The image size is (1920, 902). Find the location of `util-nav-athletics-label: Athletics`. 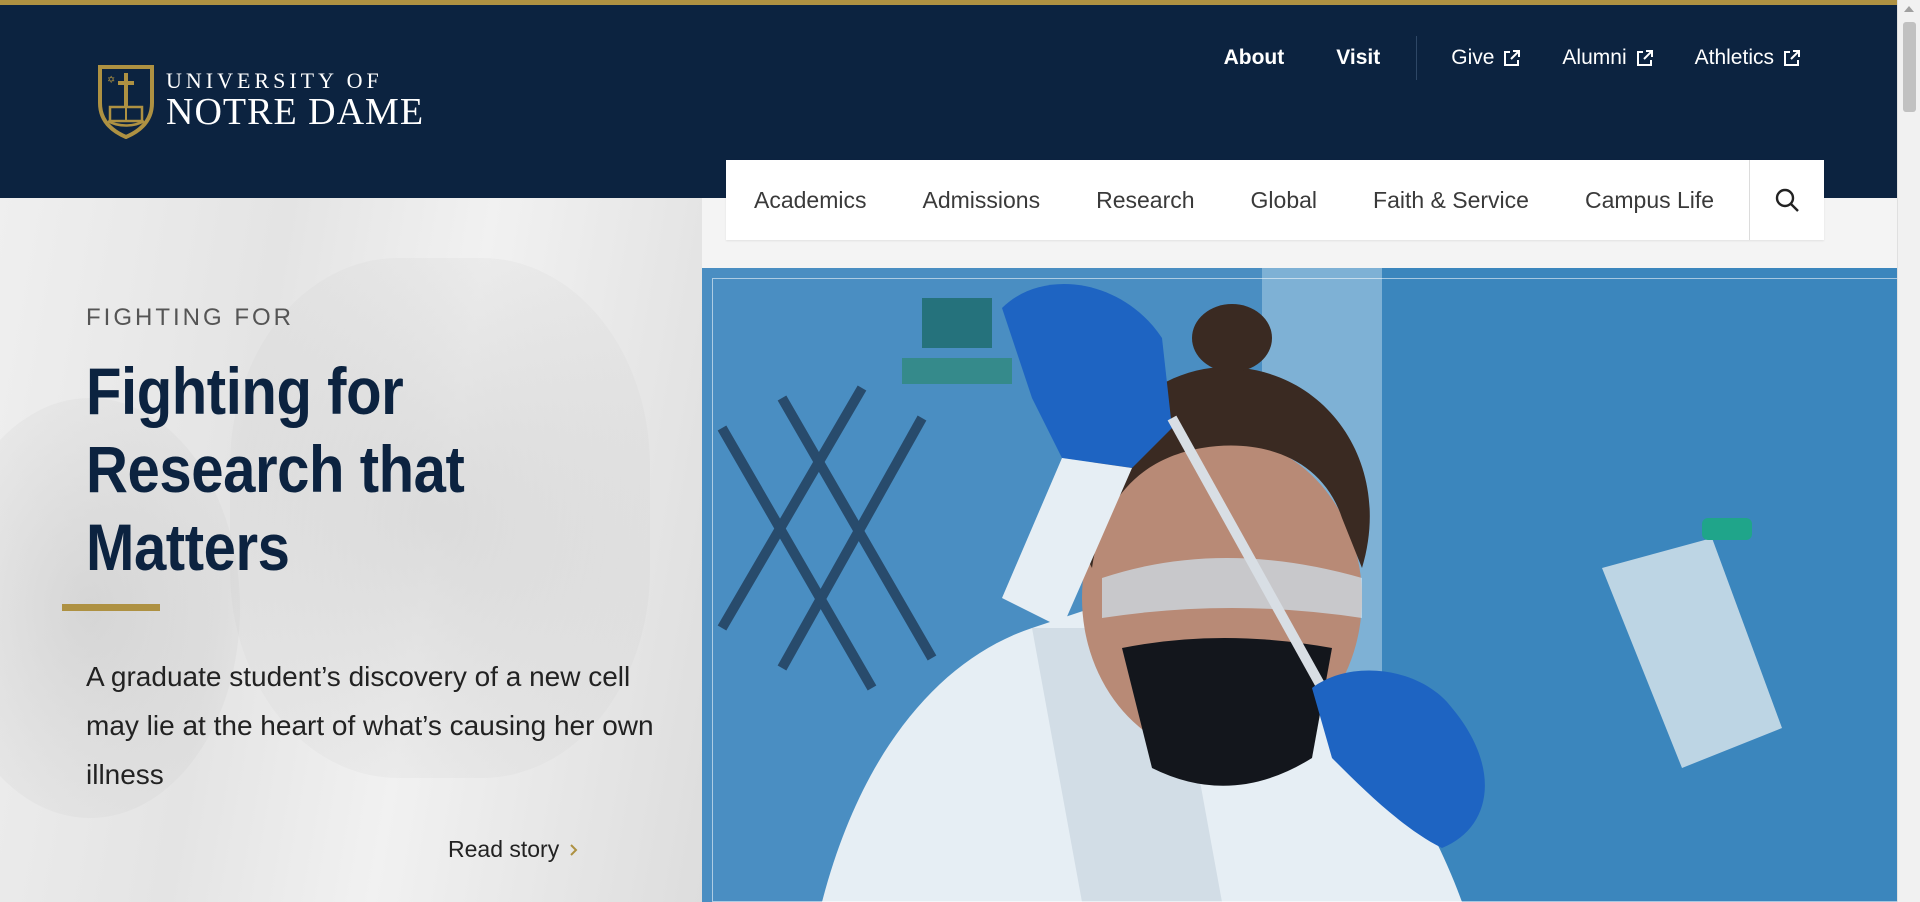

util-nav-athletics-label: Athletics is located at coordinates (1734, 57).